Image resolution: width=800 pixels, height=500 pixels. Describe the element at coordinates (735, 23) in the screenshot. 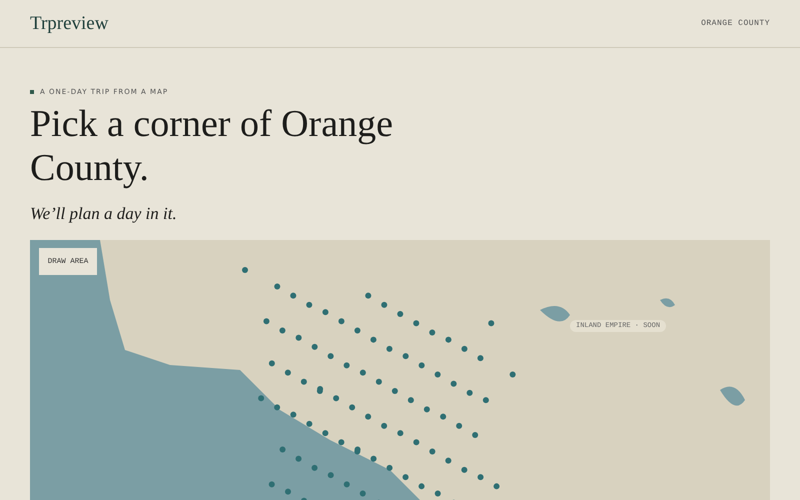

I see `region-label: ORANGE COUNTY` at that location.